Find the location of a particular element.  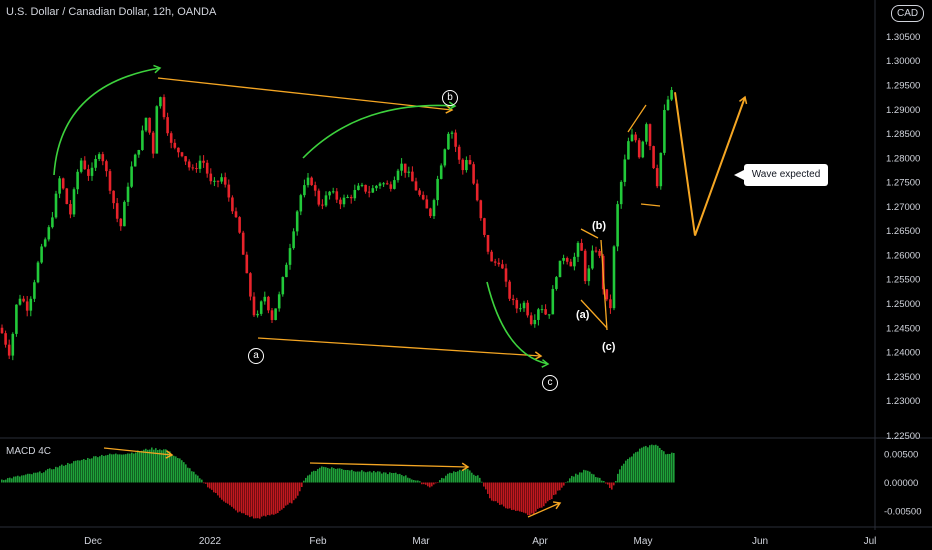

price-tick-label: 1.30000 is located at coordinates (903, 61).